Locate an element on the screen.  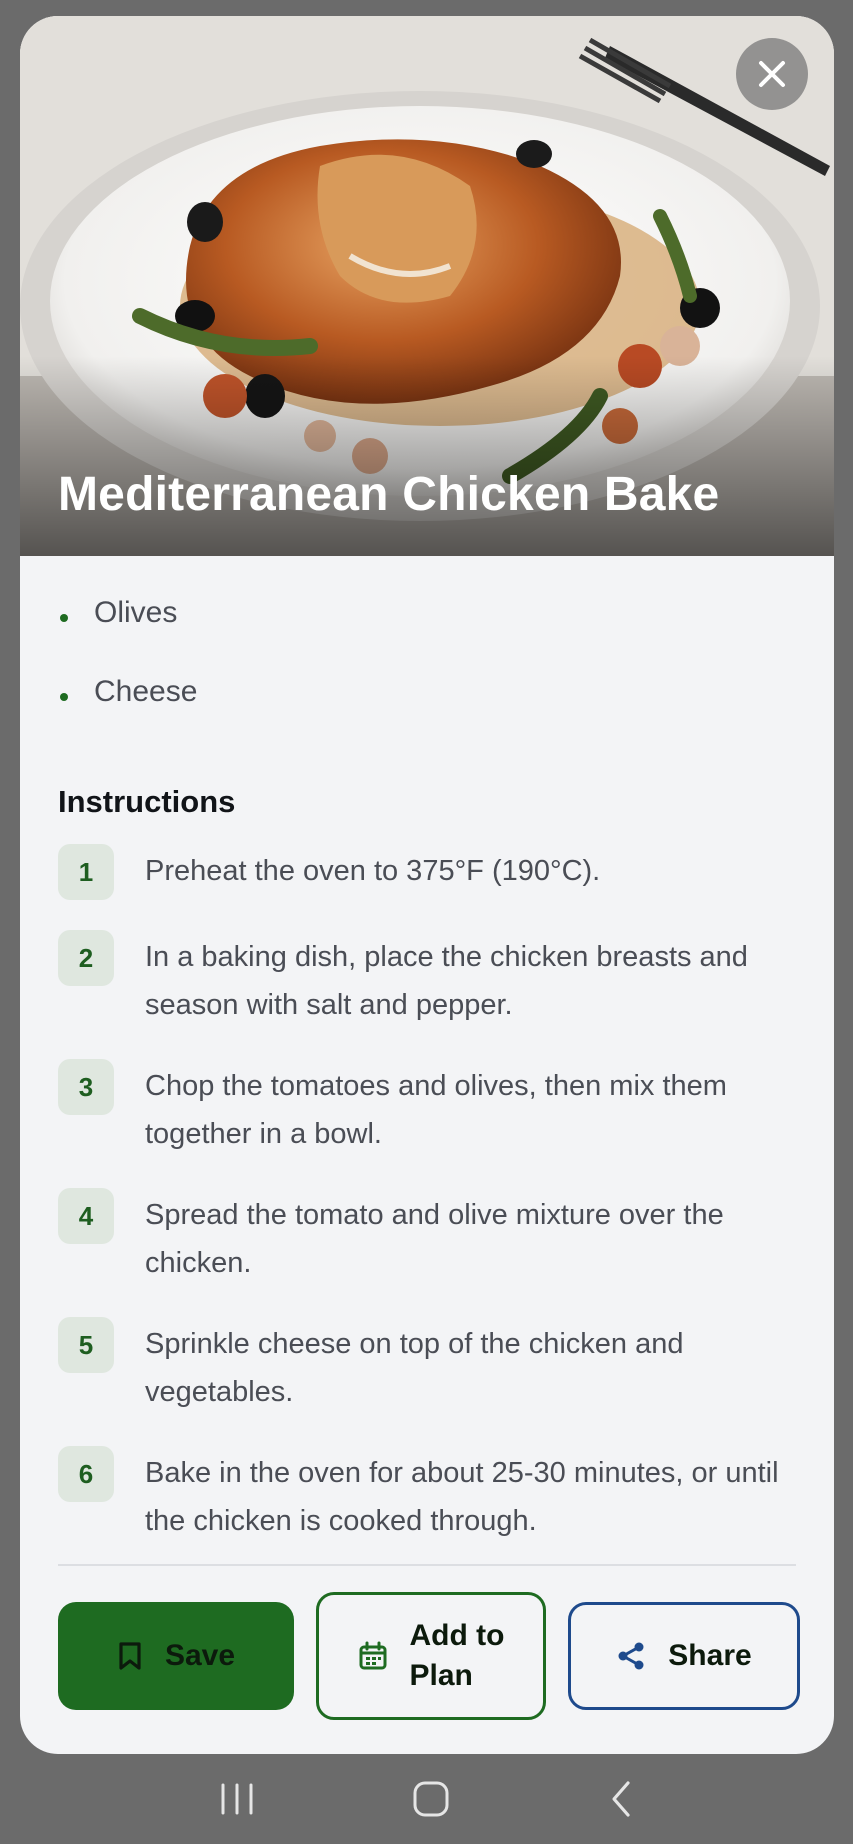
actions-divider is located at coordinates (427, 1565).